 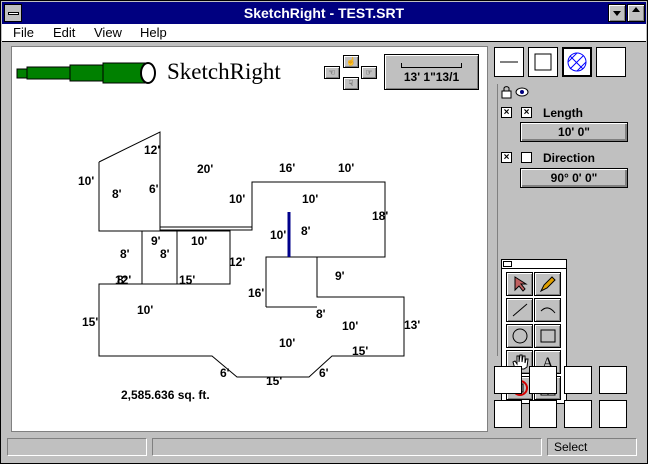 I want to click on direction-value-button: 90° 0' 0", so click(x=574, y=178).